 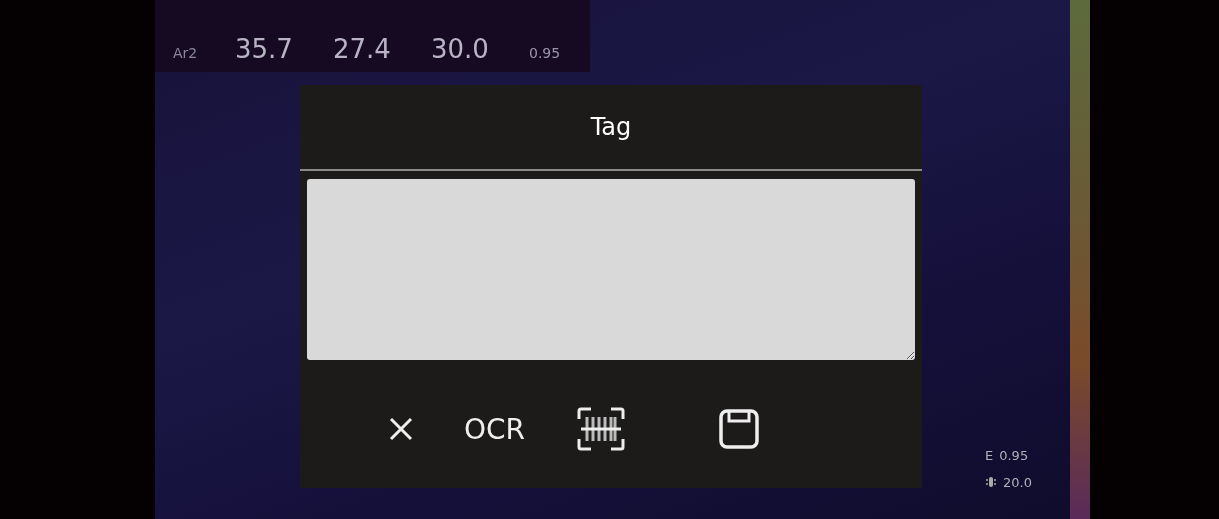 What do you see at coordinates (186, 53) in the screenshot?
I see `area-label: Ar2` at bounding box center [186, 53].